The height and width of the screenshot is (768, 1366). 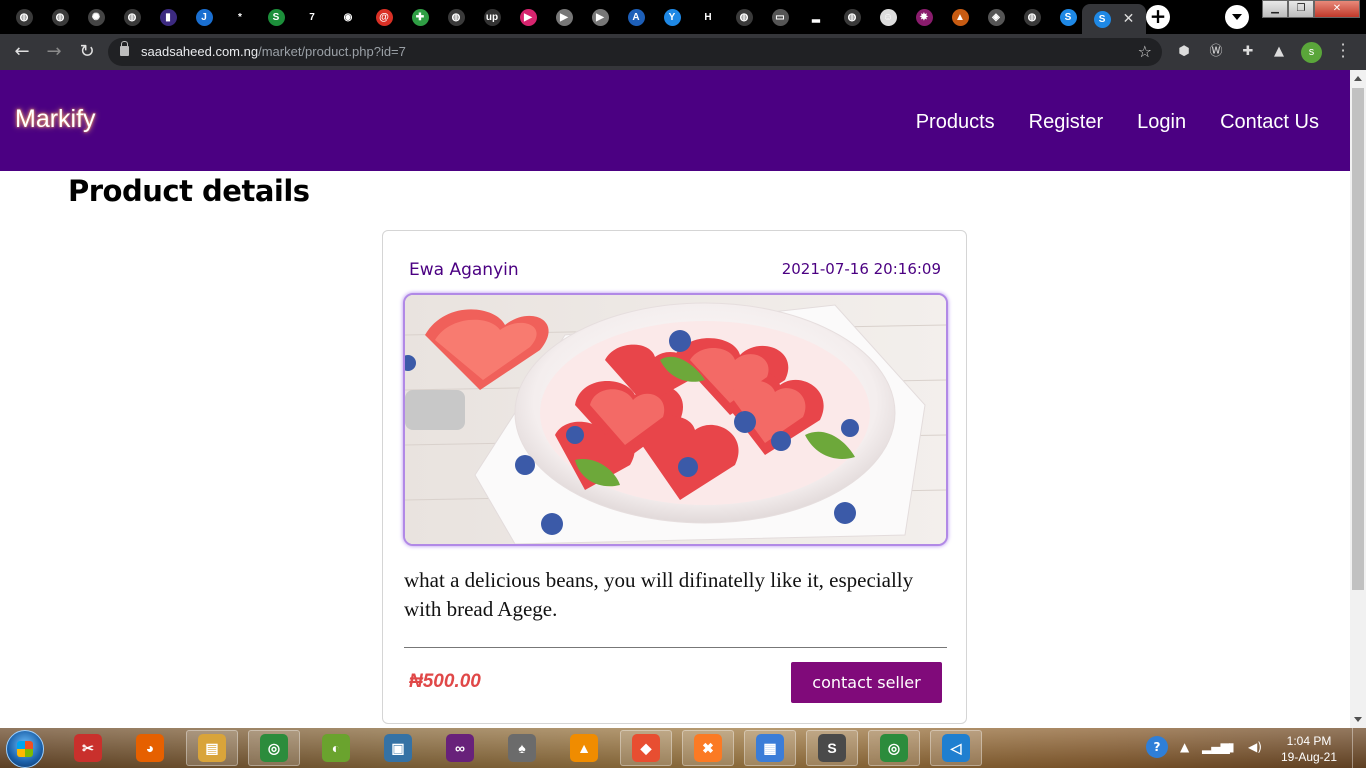 I want to click on power-icon: ▮, so click(x=1231, y=747).